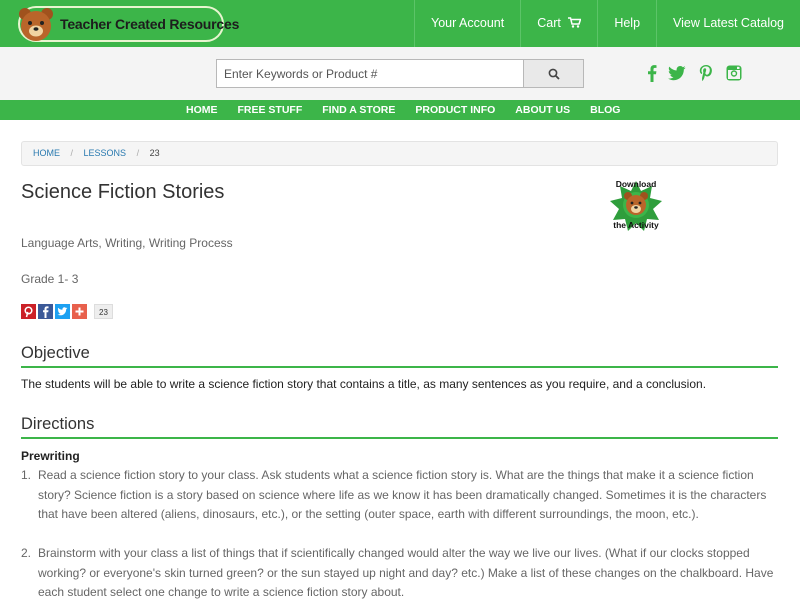  I want to click on help-link: Help, so click(626, 23).